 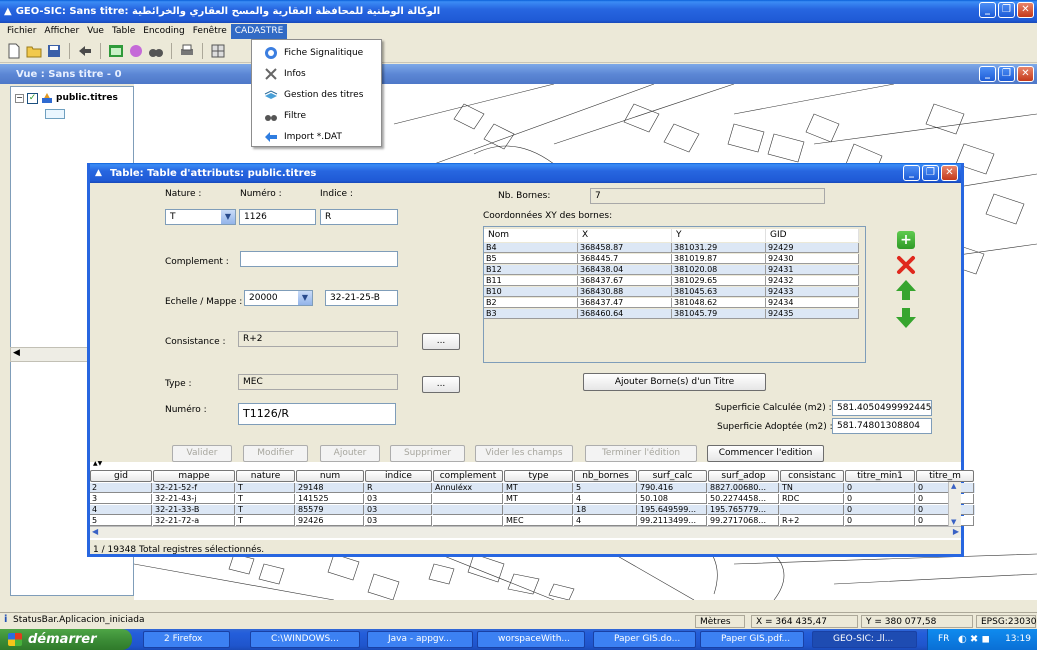 What do you see at coordinates (671, 292) in the screenshot?
I see `bornes-row: B10 368430.88 381045.63 92433` at bounding box center [671, 292].